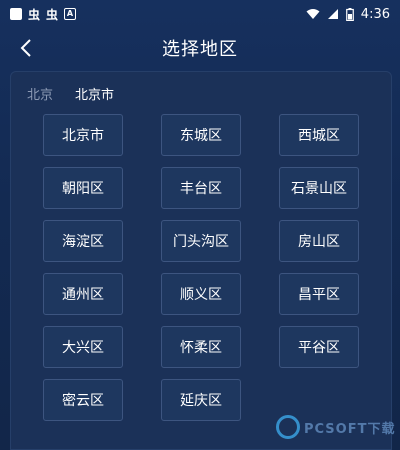 The width and height of the screenshot is (400, 450). I want to click on watermark: PCSOFT下载, so click(335, 427).